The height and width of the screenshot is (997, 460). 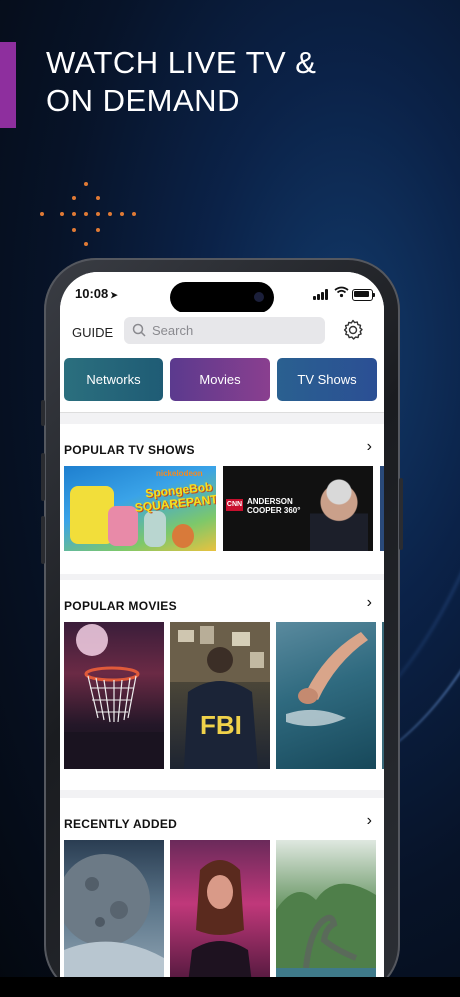 What do you see at coordinates (274, 506) in the screenshot?
I see `show-title-text: ANDERSON COOPER 360°` at bounding box center [274, 506].